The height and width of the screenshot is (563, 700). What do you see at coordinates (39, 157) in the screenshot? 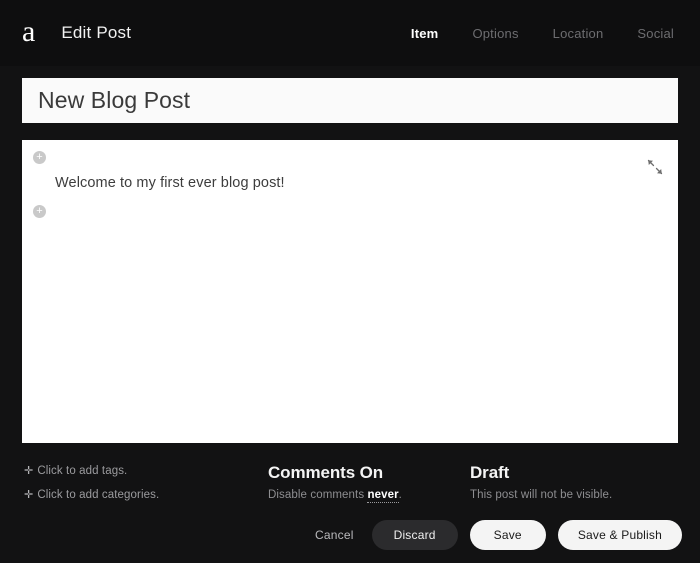
I see `add-block-button-top: +` at bounding box center [39, 157].